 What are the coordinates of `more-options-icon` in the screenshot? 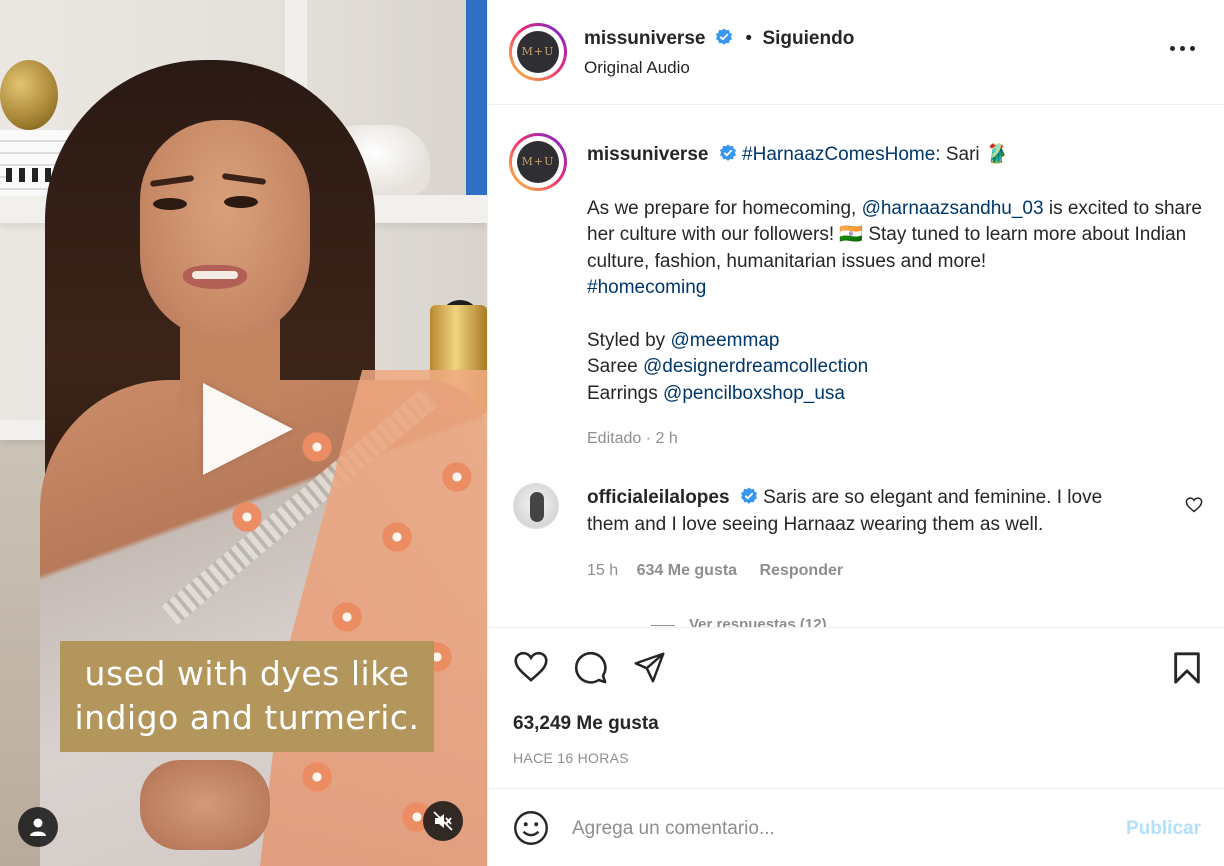 It's located at (1183, 48).